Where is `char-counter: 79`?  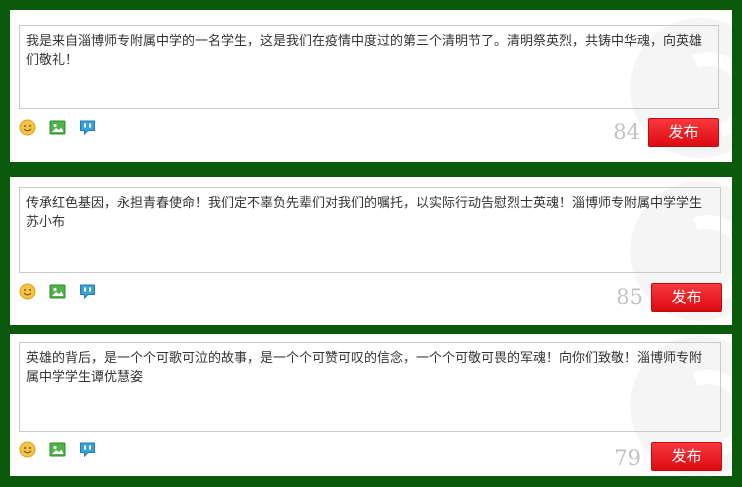
char-counter: 79 is located at coordinates (627, 458).